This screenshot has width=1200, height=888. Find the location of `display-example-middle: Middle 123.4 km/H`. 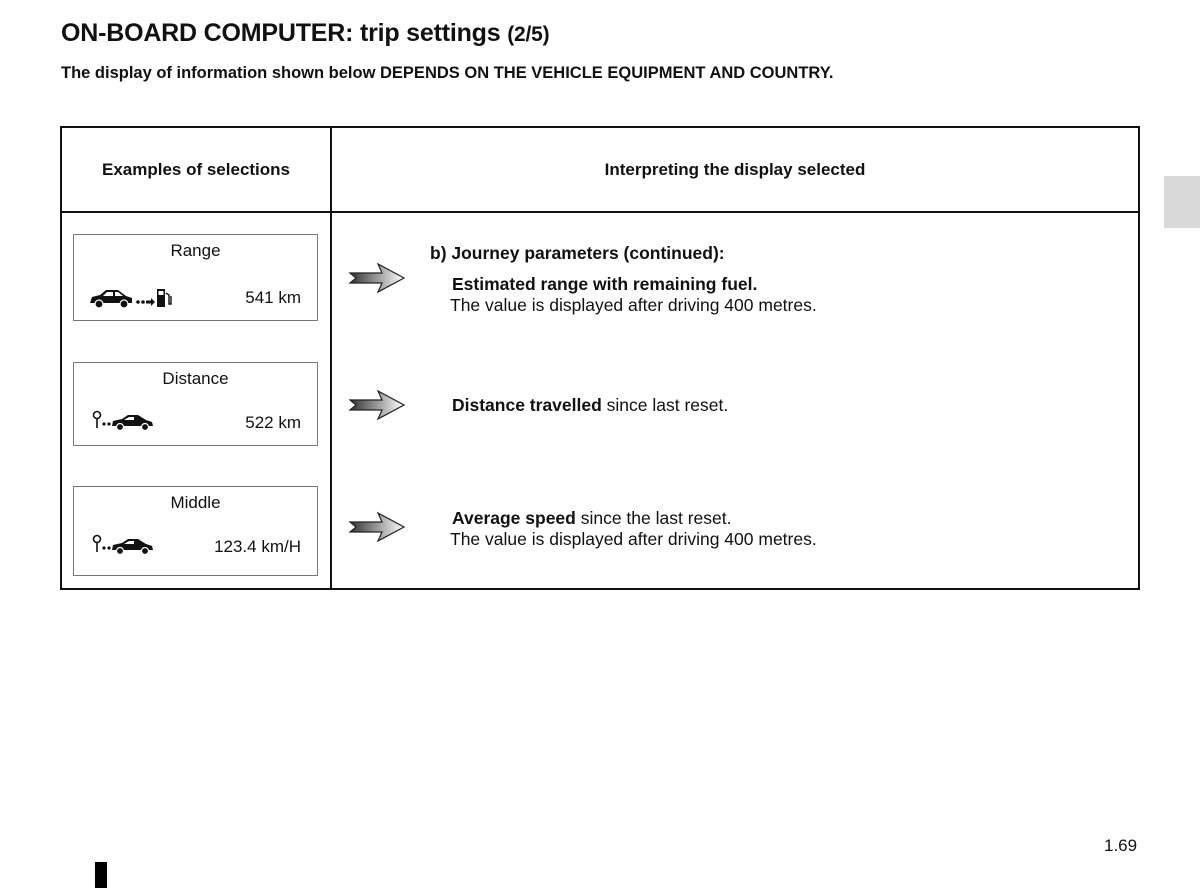

display-example-middle: Middle 123.4 km/H is located at coordinates (195, 531).